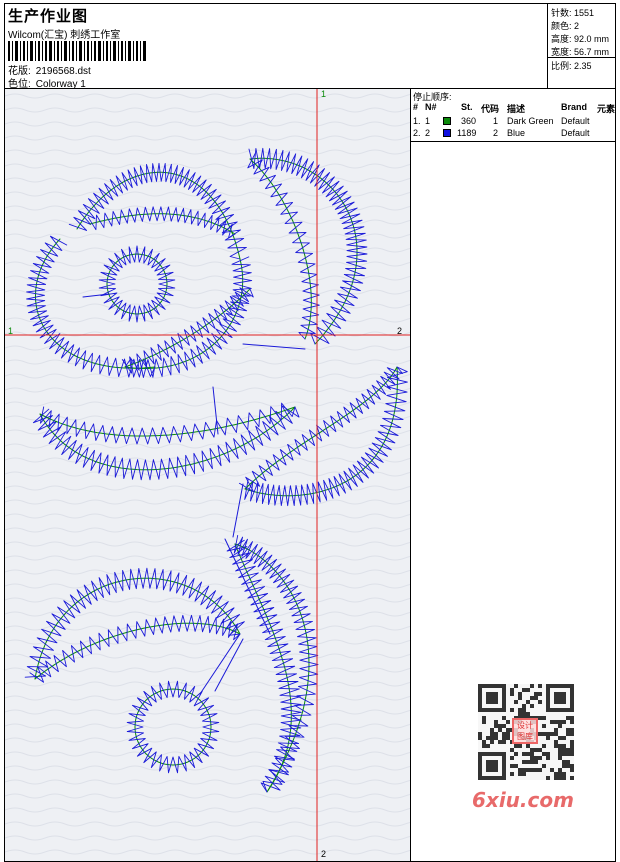 The image size is (620, 862). I want to click on col-code: 代码, so click(490, 109).